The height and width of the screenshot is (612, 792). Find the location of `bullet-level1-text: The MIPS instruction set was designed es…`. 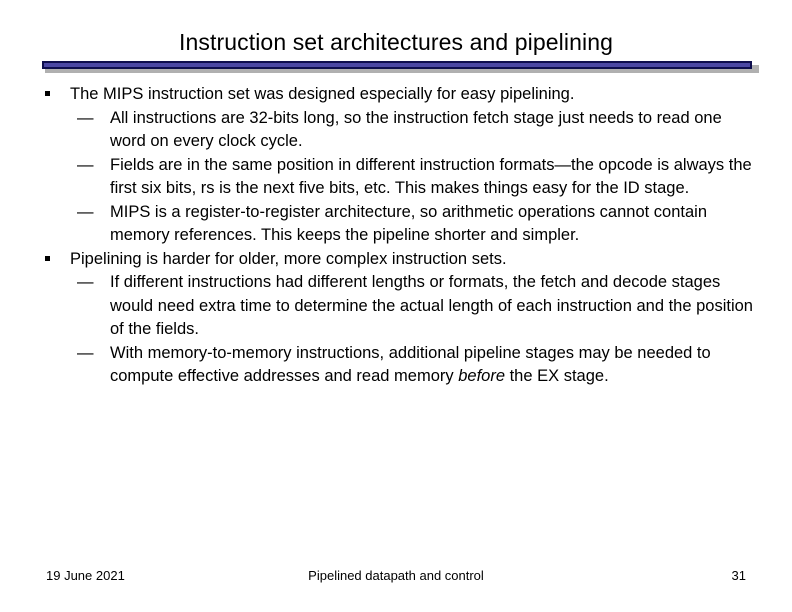

bullet-level1-text: The MIPS instruction set was designed es… is located at coordinates (322, 94).